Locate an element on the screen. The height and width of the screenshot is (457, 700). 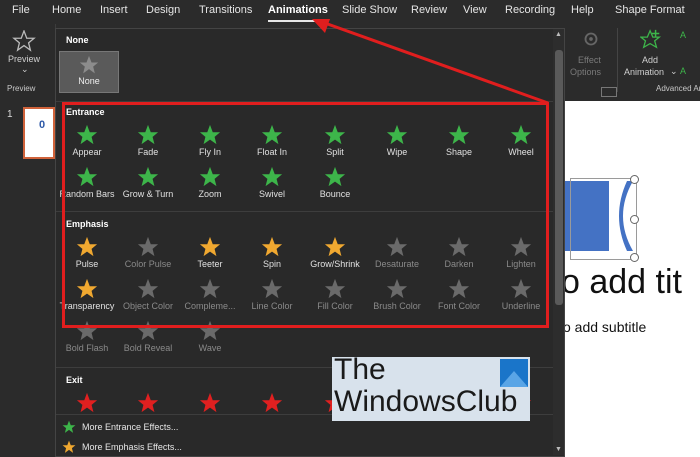
scroll-down-icon: ▼ is located at coordinates (558, 449).